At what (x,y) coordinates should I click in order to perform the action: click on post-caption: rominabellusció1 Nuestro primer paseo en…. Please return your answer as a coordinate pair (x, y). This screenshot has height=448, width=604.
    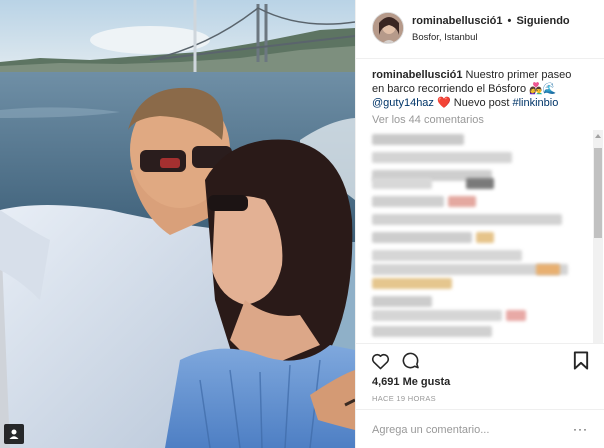
    Looking at the image, I should click on (472, 89).